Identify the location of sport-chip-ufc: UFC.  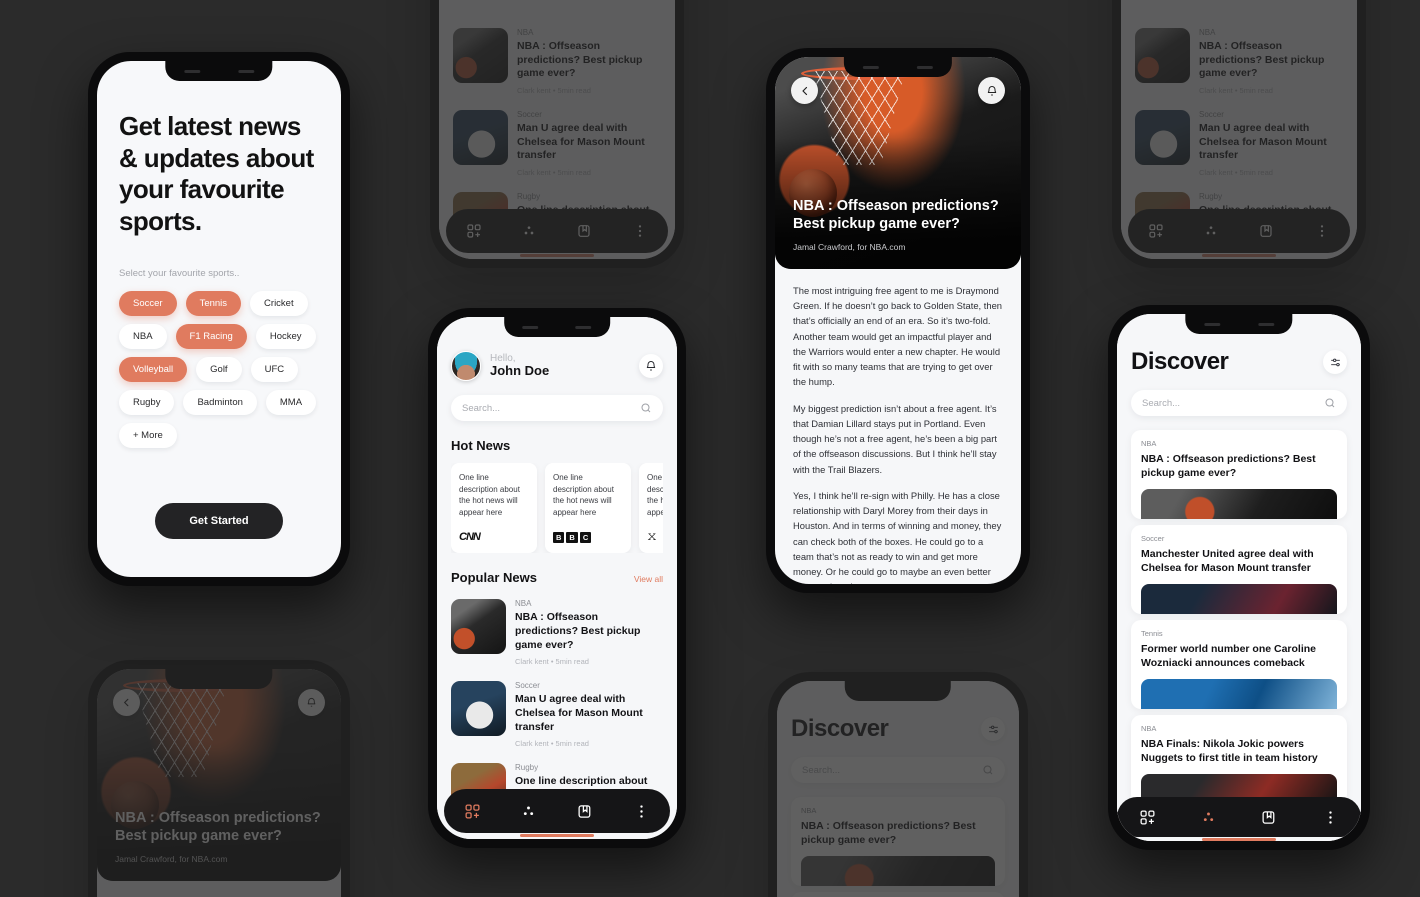
(274, 369).